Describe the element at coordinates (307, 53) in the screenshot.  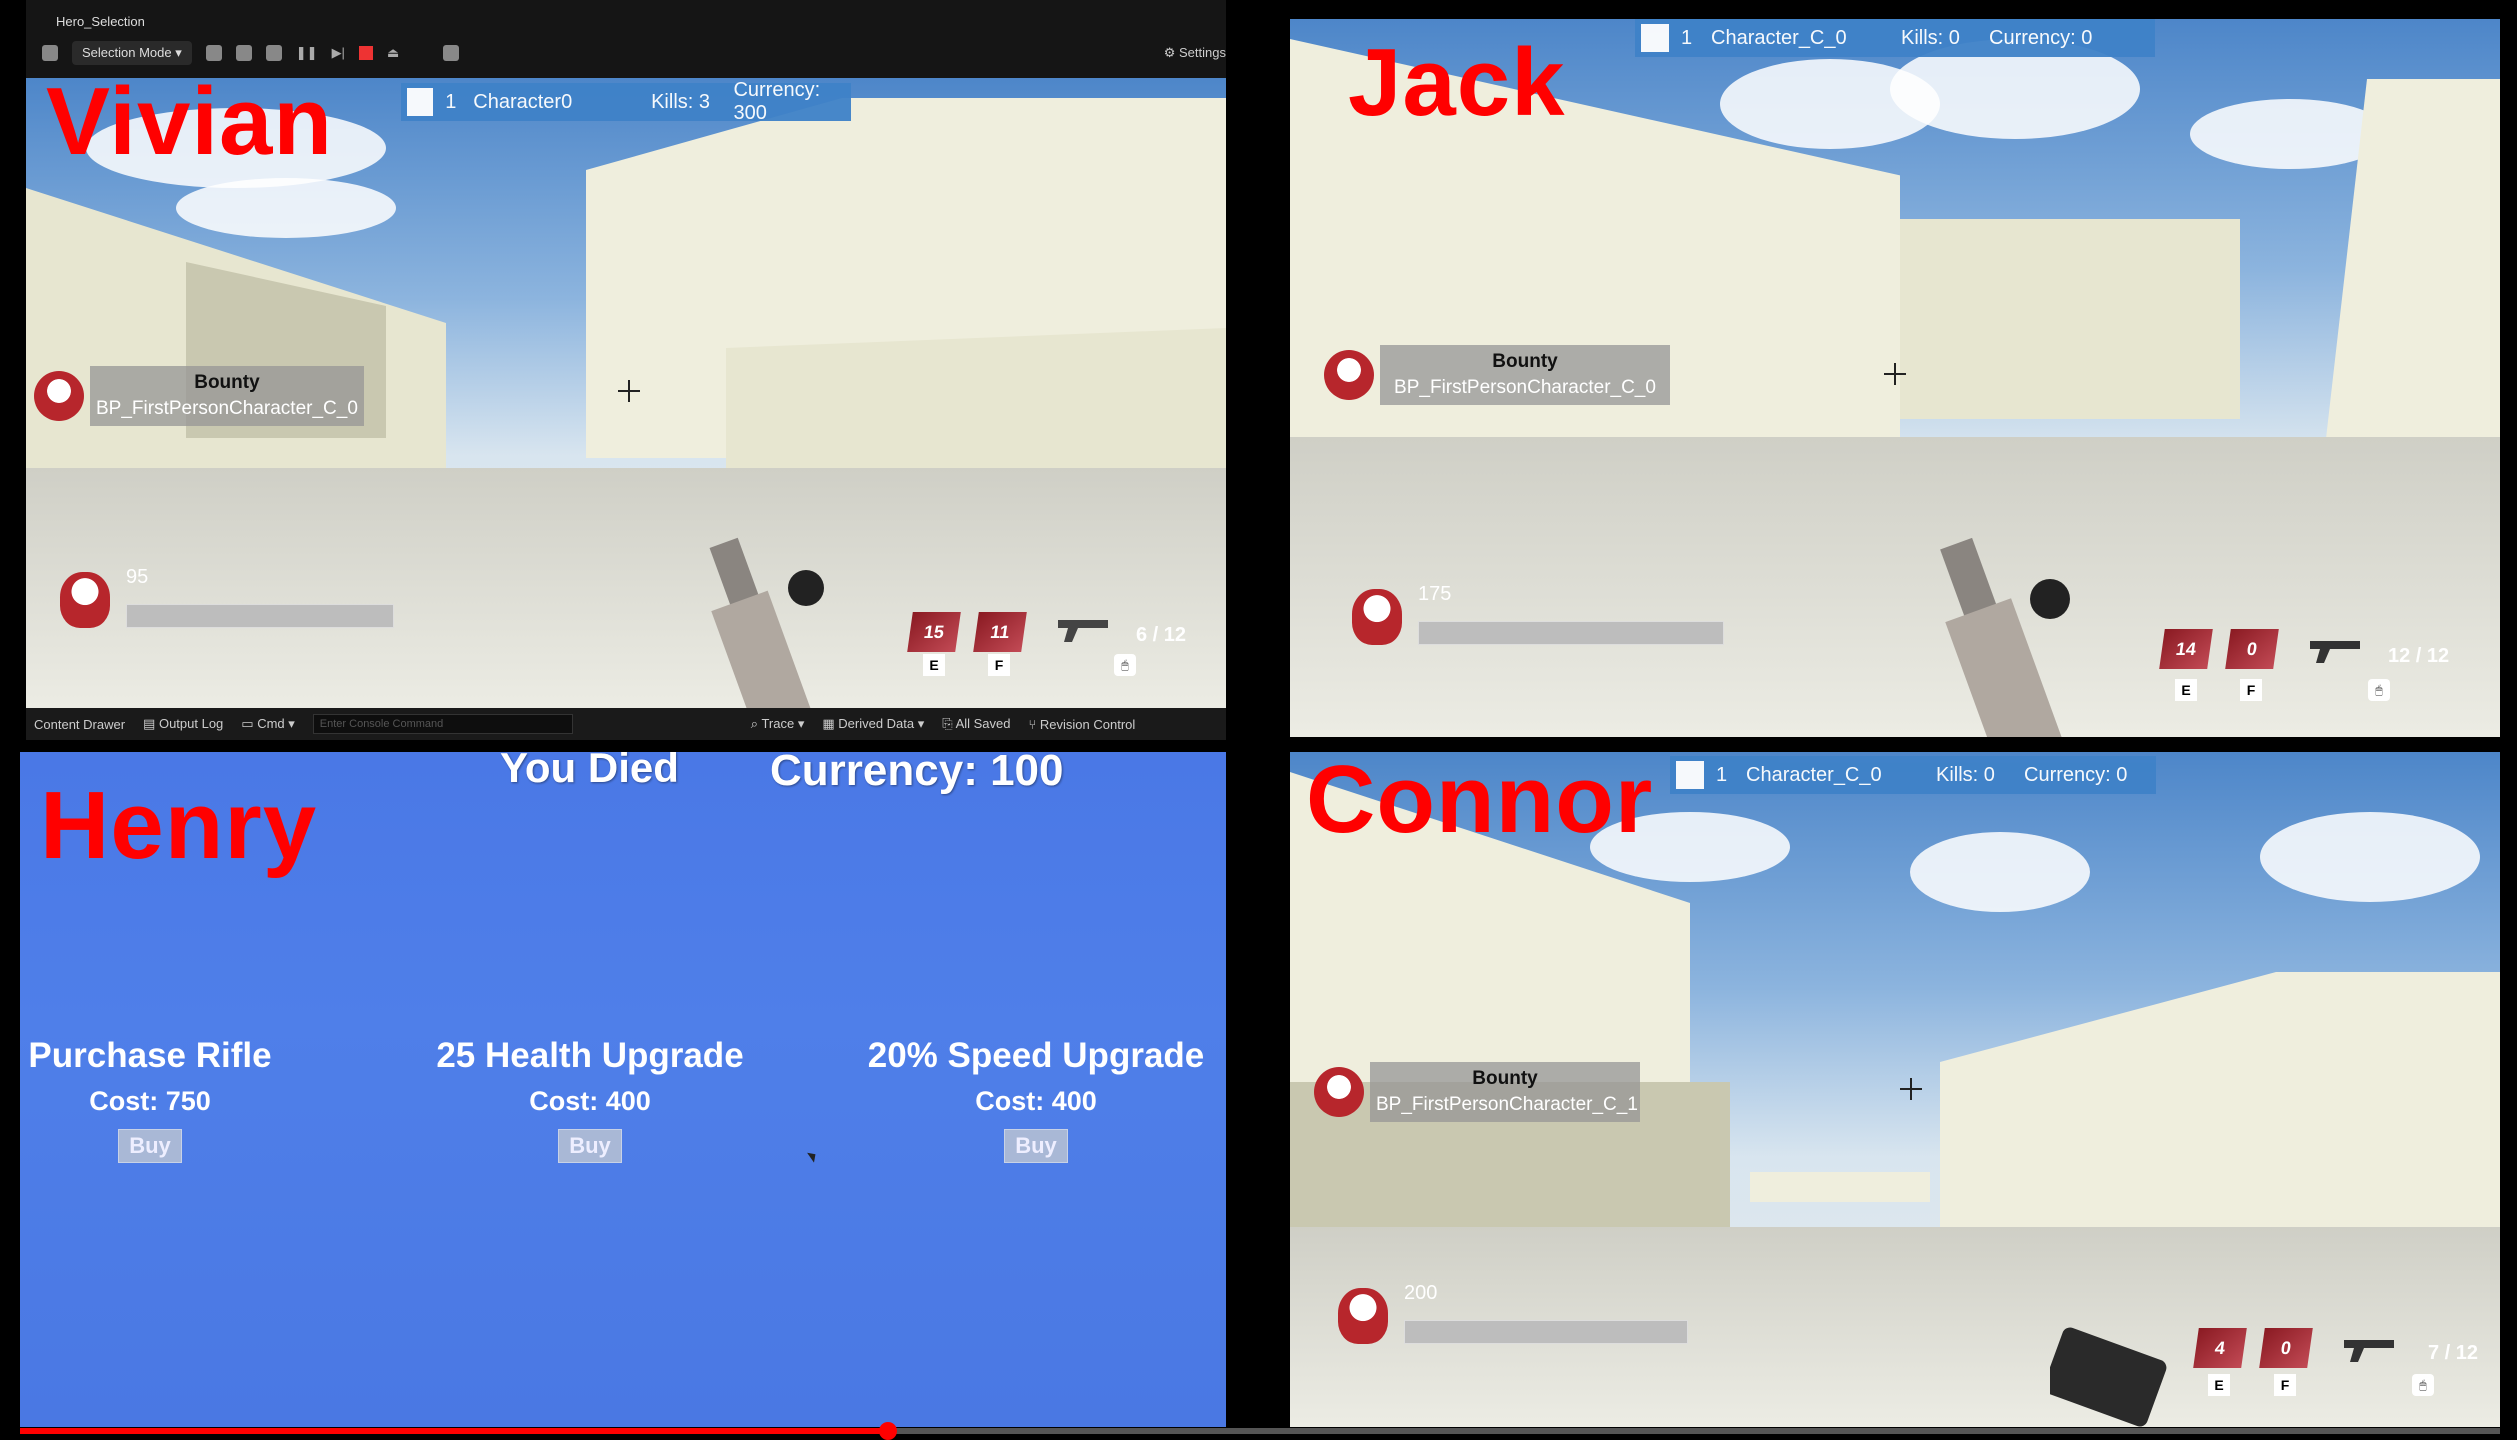
I see `pause-icon: ❚❚` at that location.